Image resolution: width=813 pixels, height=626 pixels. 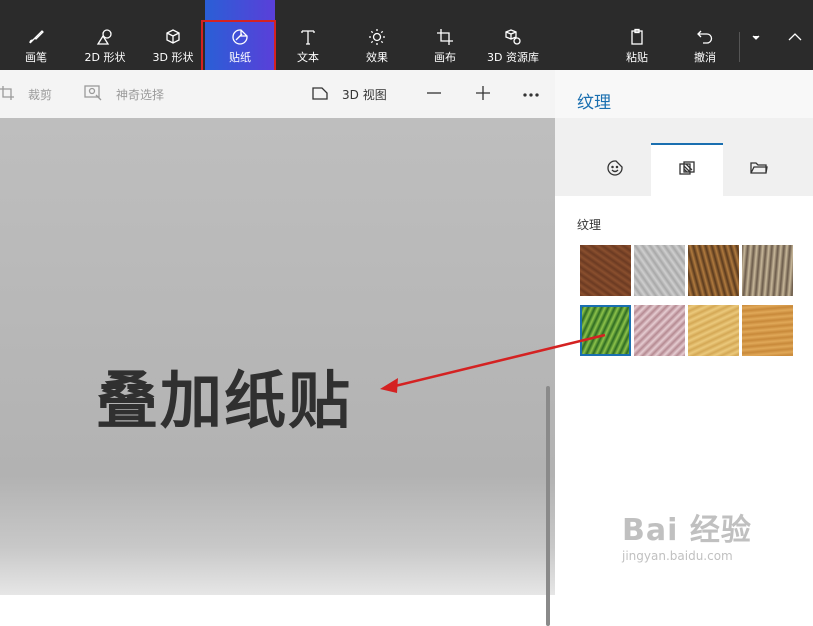 I want to click on sticker-icon, so click(x=240, y=37).